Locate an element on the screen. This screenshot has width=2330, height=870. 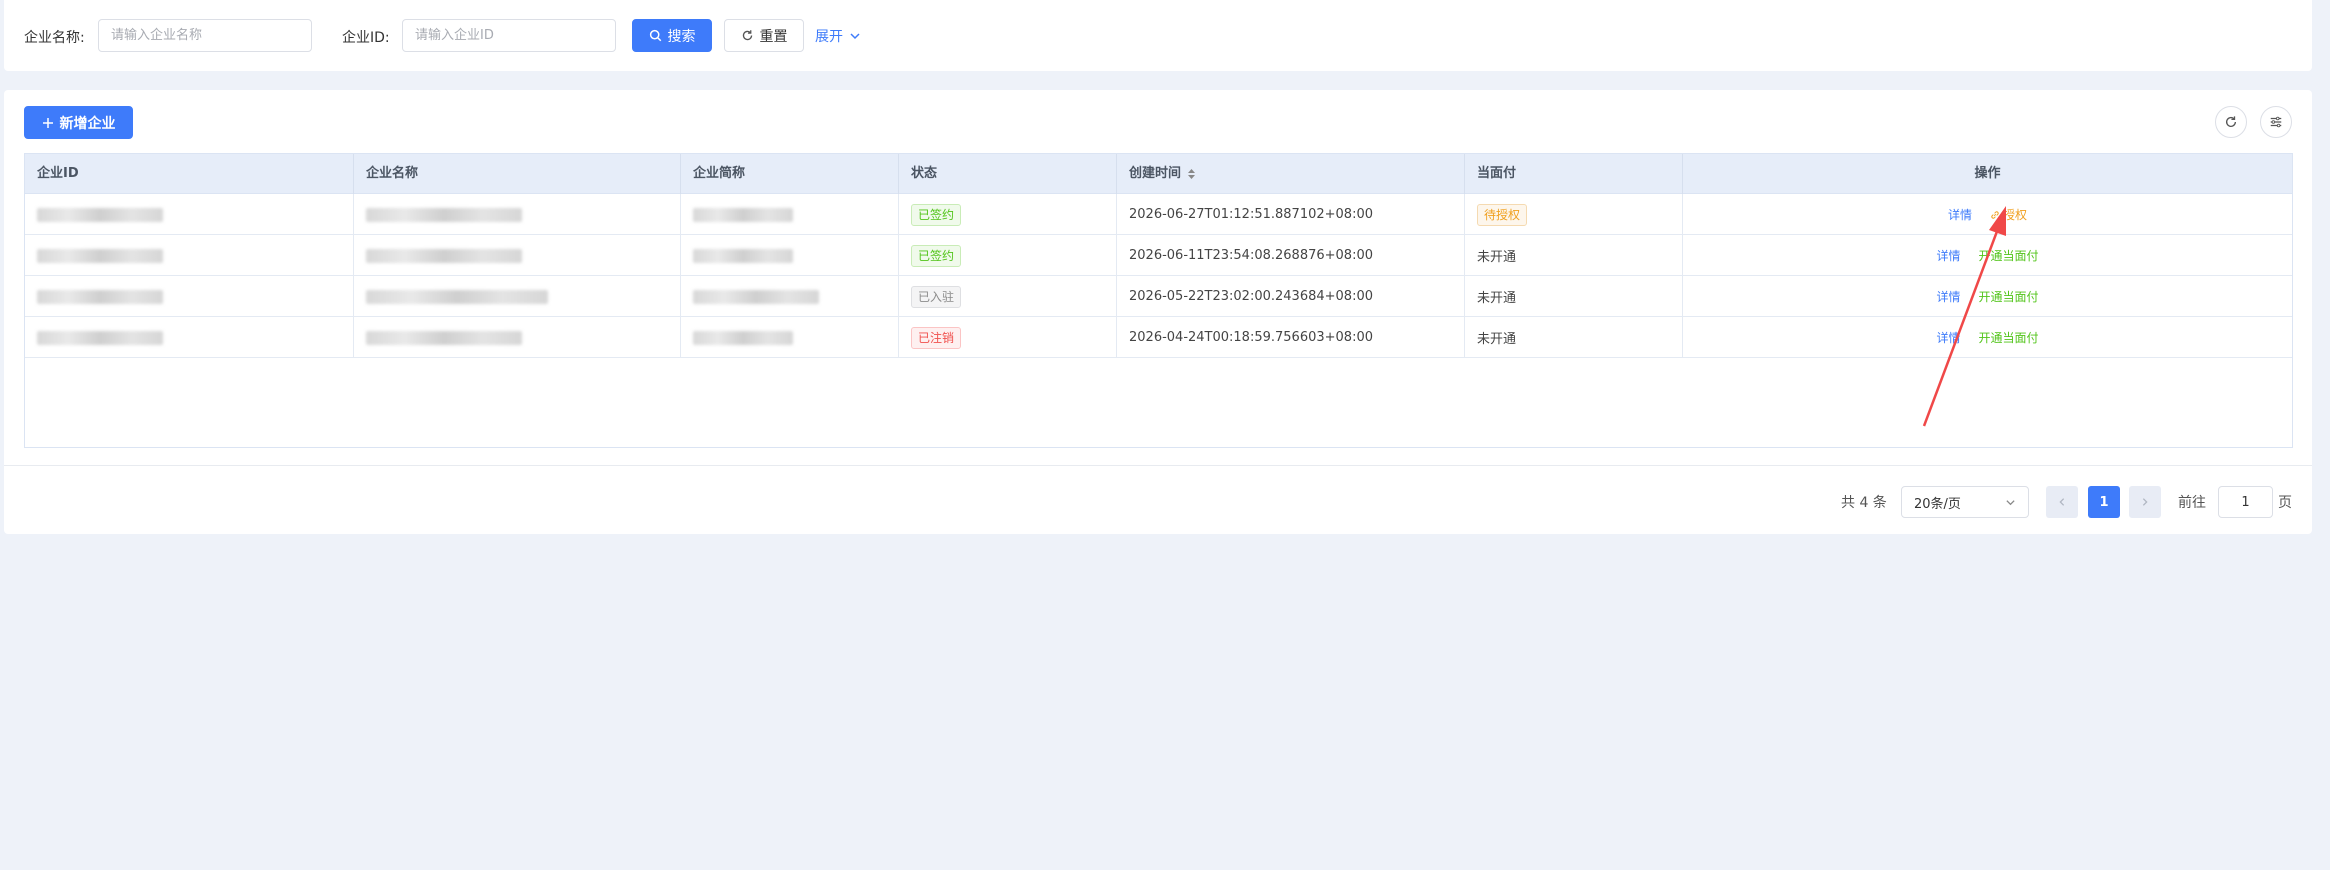
pagination-total: 共 4 条 is located at coordinates (1864, 503).